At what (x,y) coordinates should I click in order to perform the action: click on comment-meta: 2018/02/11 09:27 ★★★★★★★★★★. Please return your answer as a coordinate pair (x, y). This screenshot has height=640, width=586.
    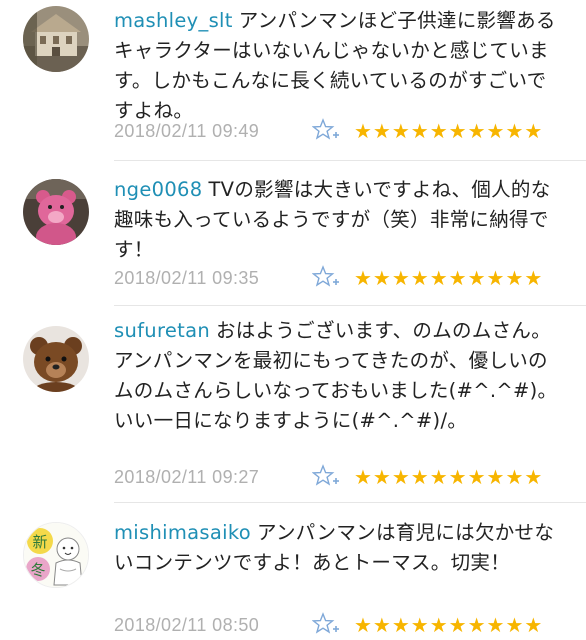
    Looking at the image, I should click on (337, 477).